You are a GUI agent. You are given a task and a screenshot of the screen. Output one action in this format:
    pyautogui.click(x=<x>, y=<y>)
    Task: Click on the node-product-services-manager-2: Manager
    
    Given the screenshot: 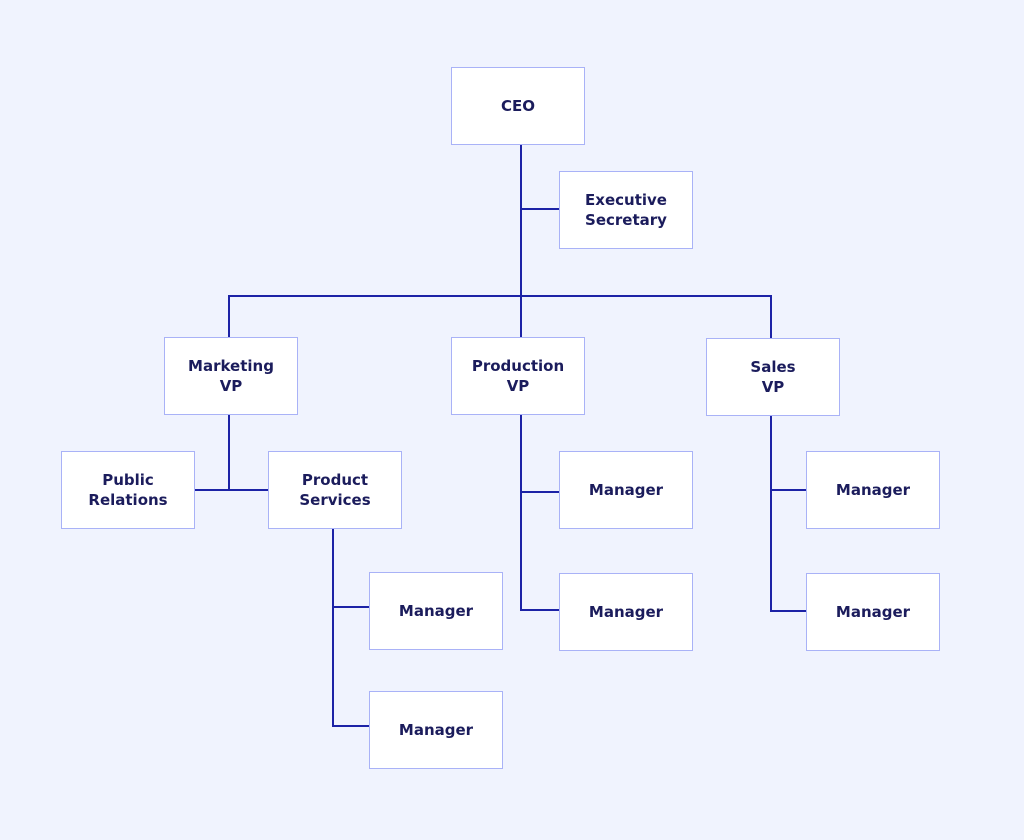 What is the action you would take?
    pyautogui.click(x=436, y=730)
    